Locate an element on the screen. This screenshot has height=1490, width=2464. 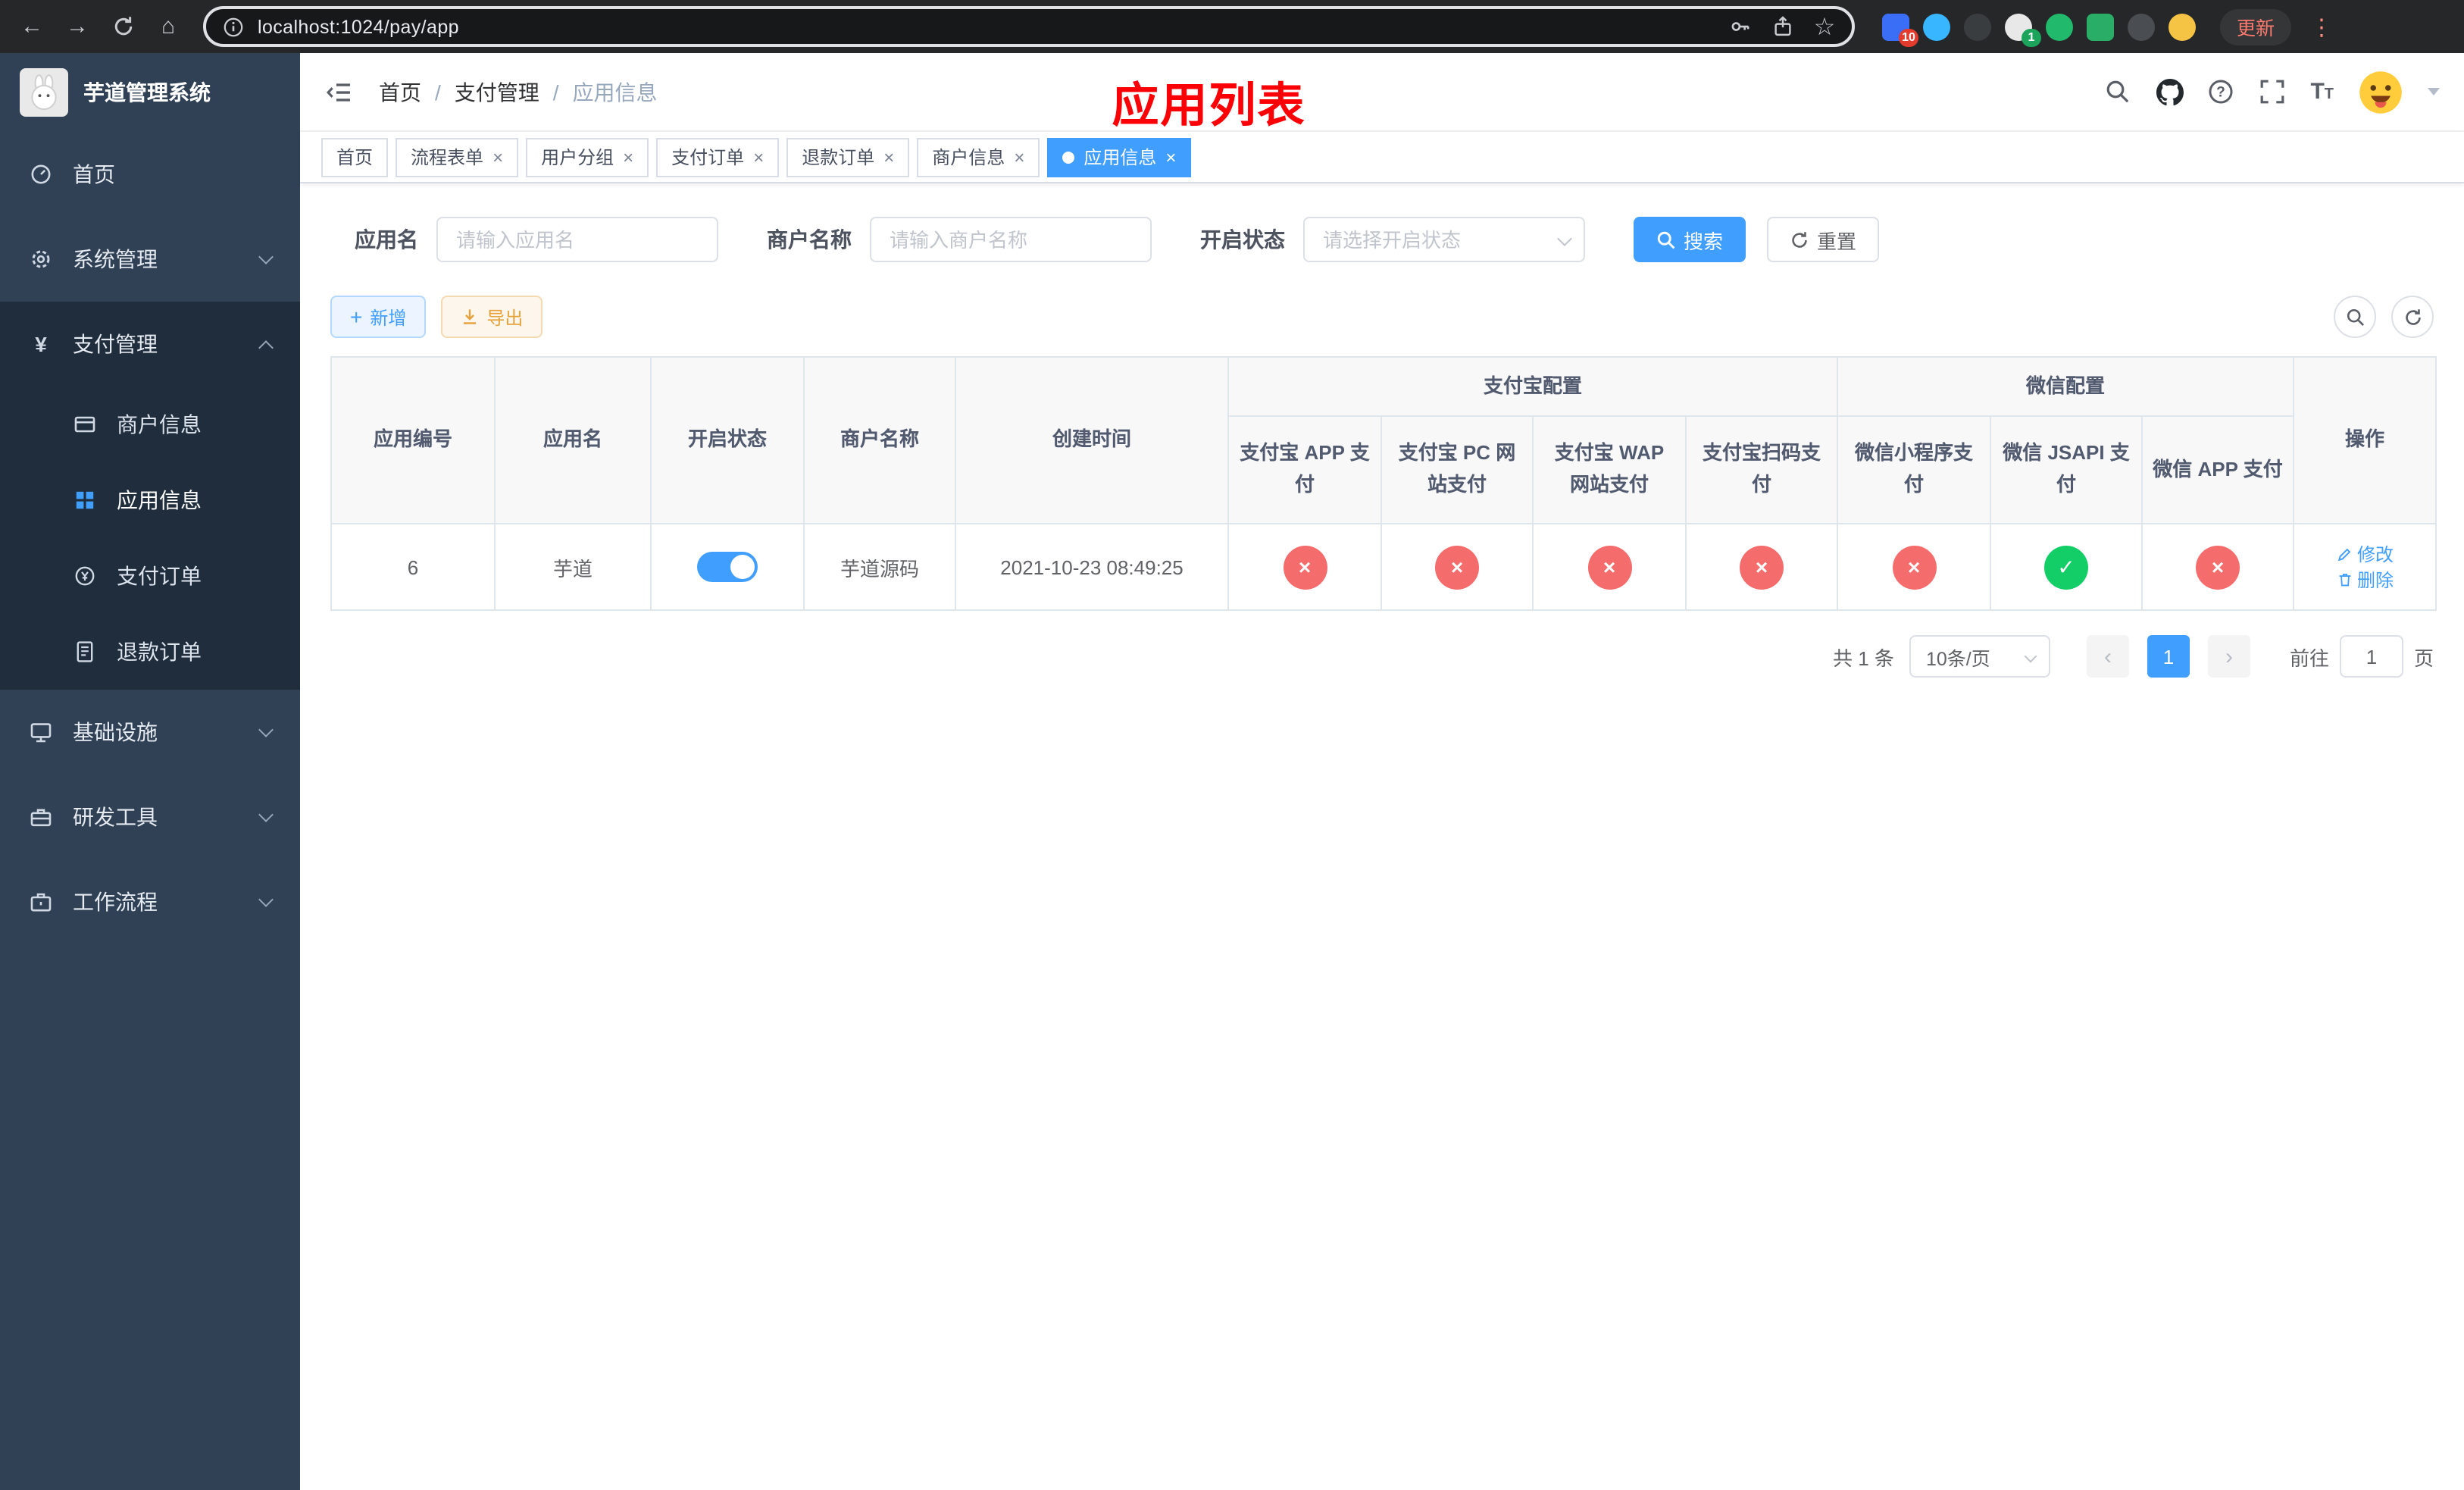
search-icon is located at coordinates (2117, 91).